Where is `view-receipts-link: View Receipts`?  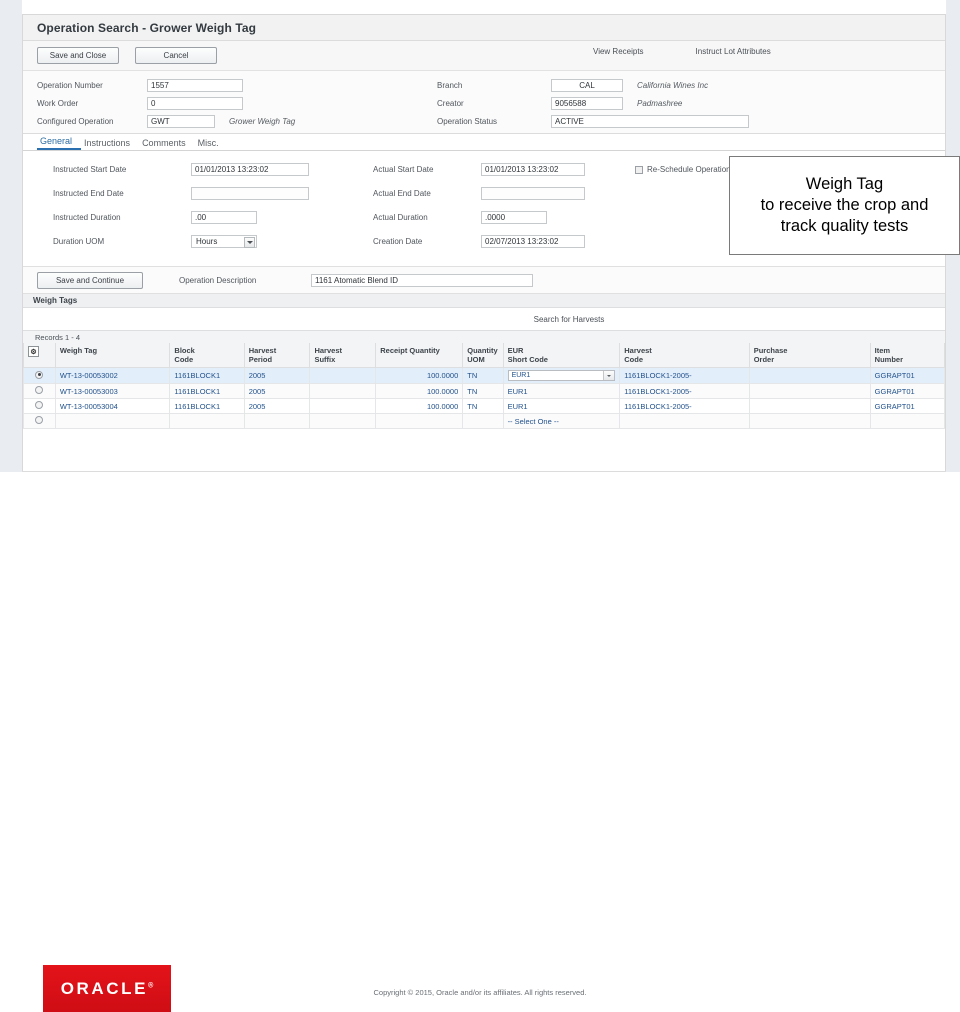
view-receipts-link: View Receipts is located at coordinates (618, 51).